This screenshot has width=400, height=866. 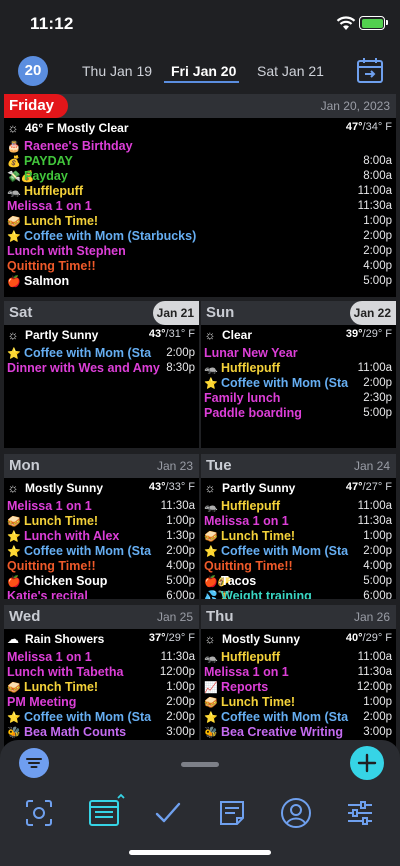 What do you see at coordinates (298, 398) in the screenshot?
I see `event-row: Family lunch 2:30p` at bounding box center [298, 398].